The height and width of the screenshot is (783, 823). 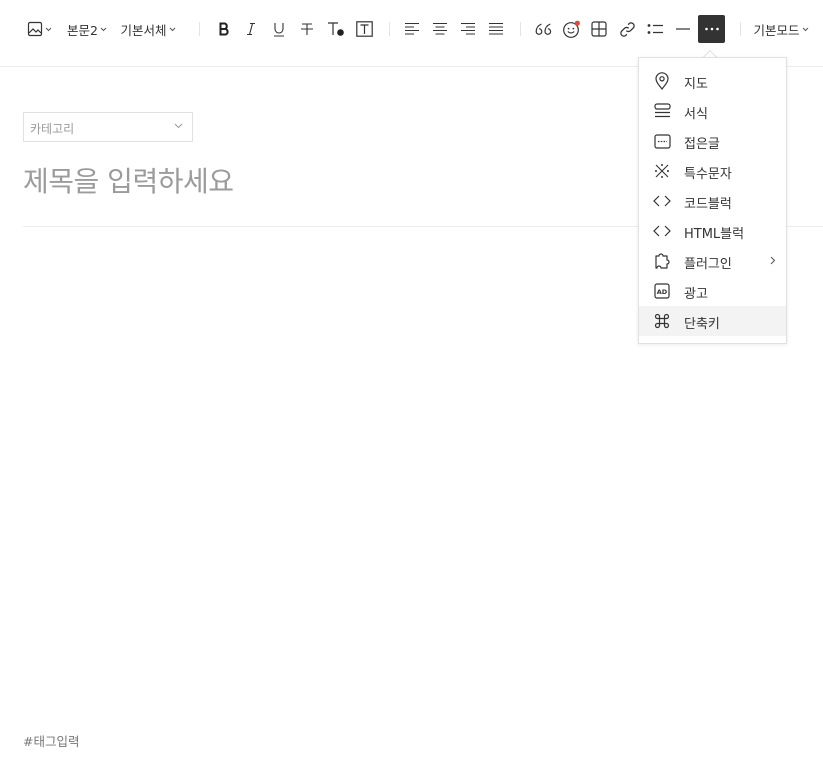 I want to click on category-placeholder: 카테고리, so click(x=52, y=129).